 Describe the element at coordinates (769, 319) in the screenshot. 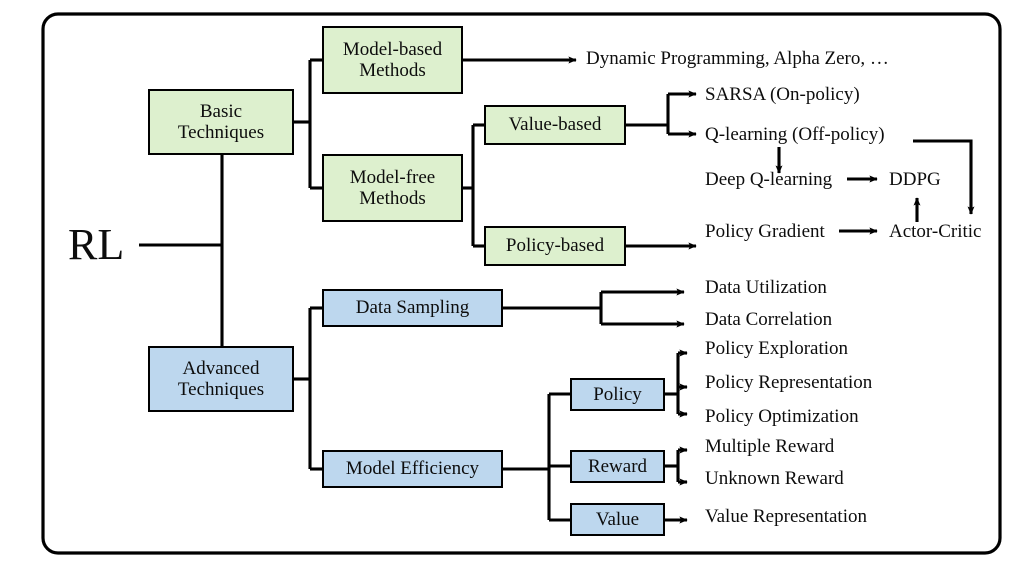

I see `leaf-data-correlation: Data Correlation` at that location.